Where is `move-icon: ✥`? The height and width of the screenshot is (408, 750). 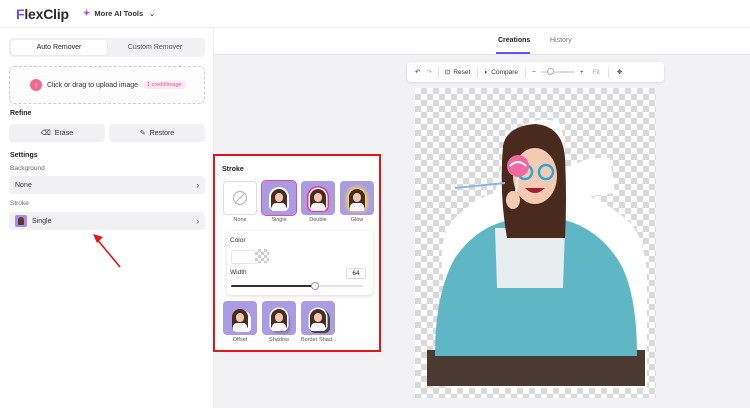
move-icon: ✥ is located at coordinates (619, 72).